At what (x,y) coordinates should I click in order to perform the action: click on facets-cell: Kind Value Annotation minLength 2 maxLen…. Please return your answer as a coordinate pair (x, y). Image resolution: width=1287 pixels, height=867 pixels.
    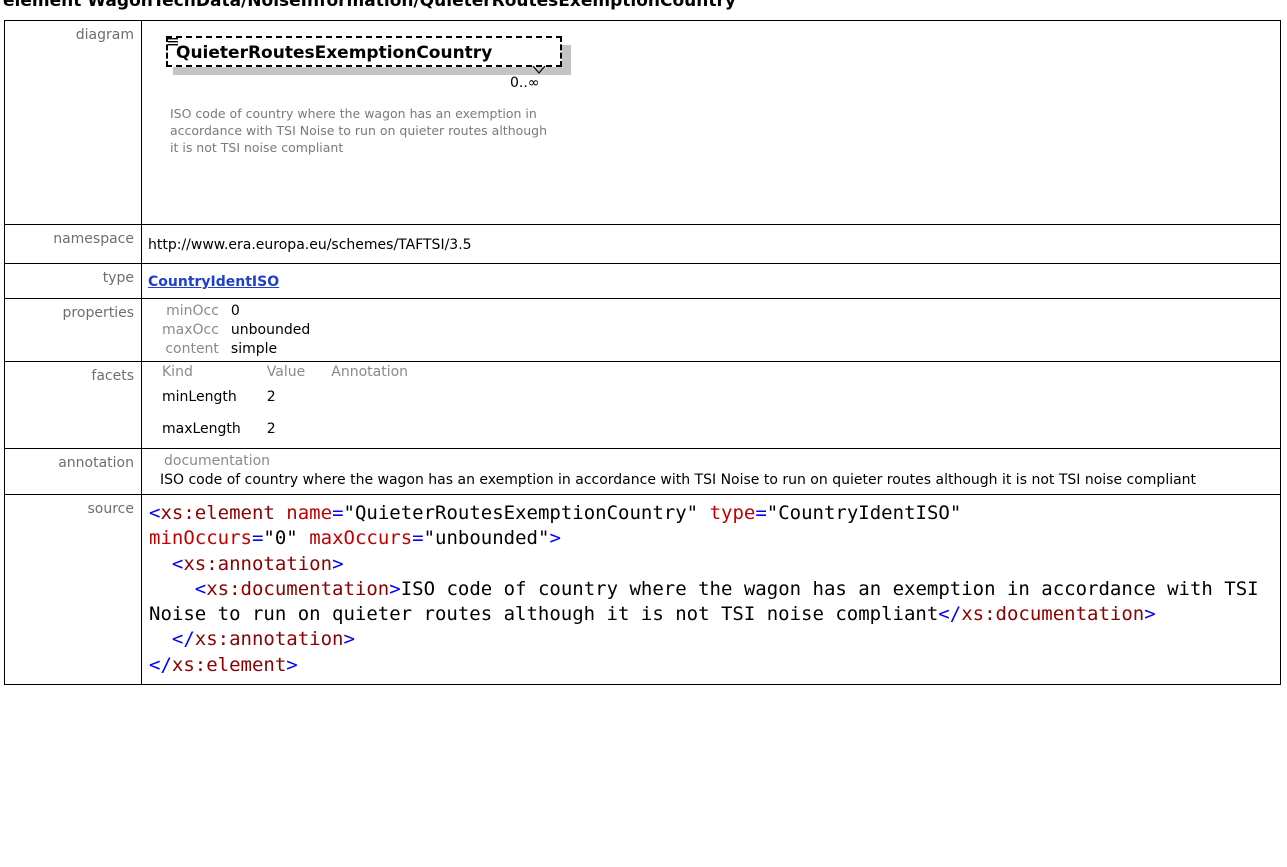
    Looking at the image, I should click on (711, 405).